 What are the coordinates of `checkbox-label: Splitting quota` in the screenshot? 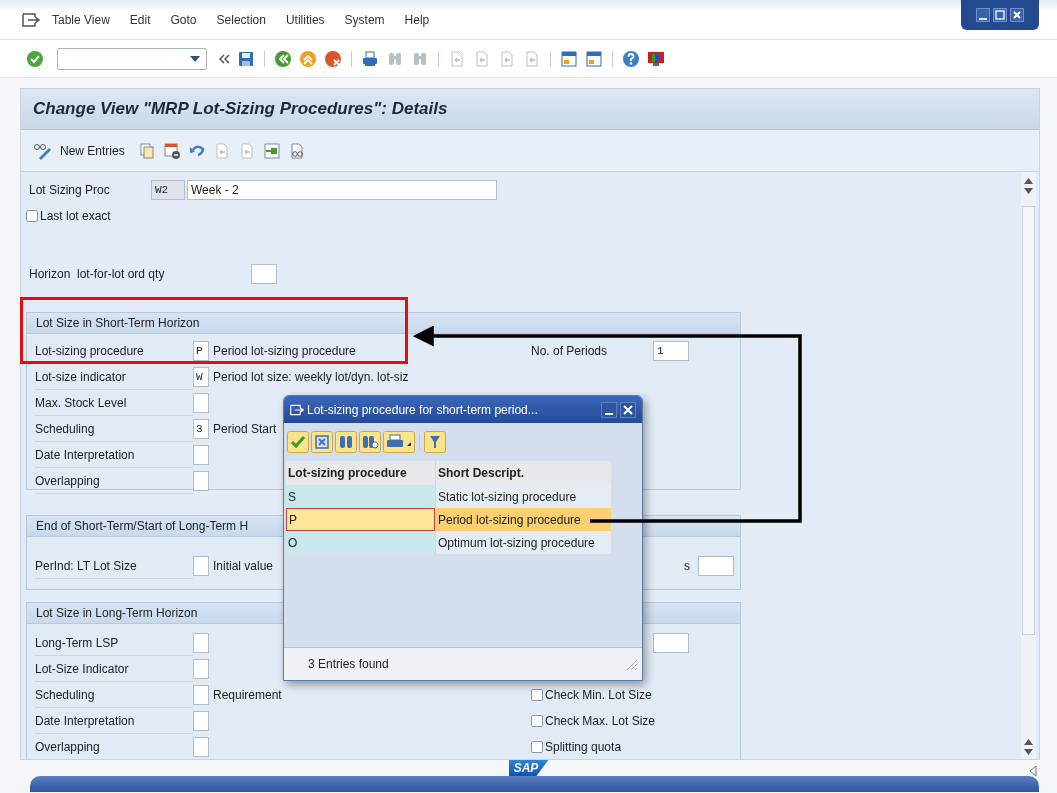 It's located at (583, 747).